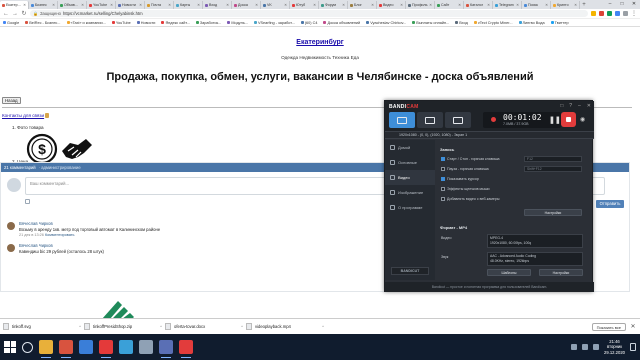 The height and width of the screenshot is (360, 640). I want to click on option-checkbox: Старт / Стоп - горячая клавиша, so click(470, 159).